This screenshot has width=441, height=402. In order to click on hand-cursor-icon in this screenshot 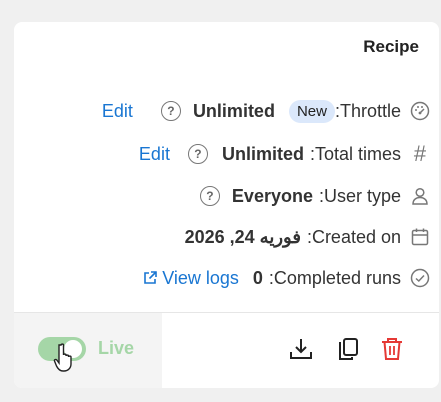, I will do `click(65, 360)`.